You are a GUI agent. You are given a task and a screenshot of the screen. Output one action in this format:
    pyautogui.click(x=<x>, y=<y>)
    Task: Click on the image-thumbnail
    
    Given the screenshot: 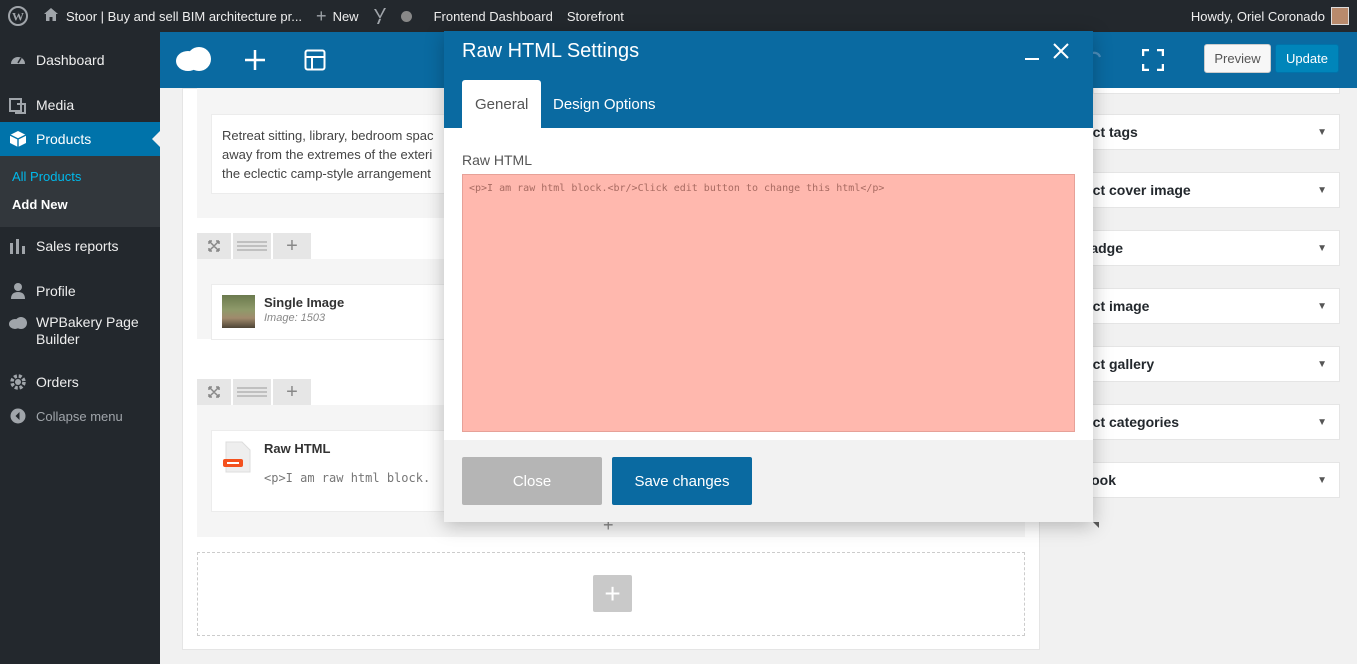 What is the action you would take?
    pyautogui.click(x=238, y=311)
    